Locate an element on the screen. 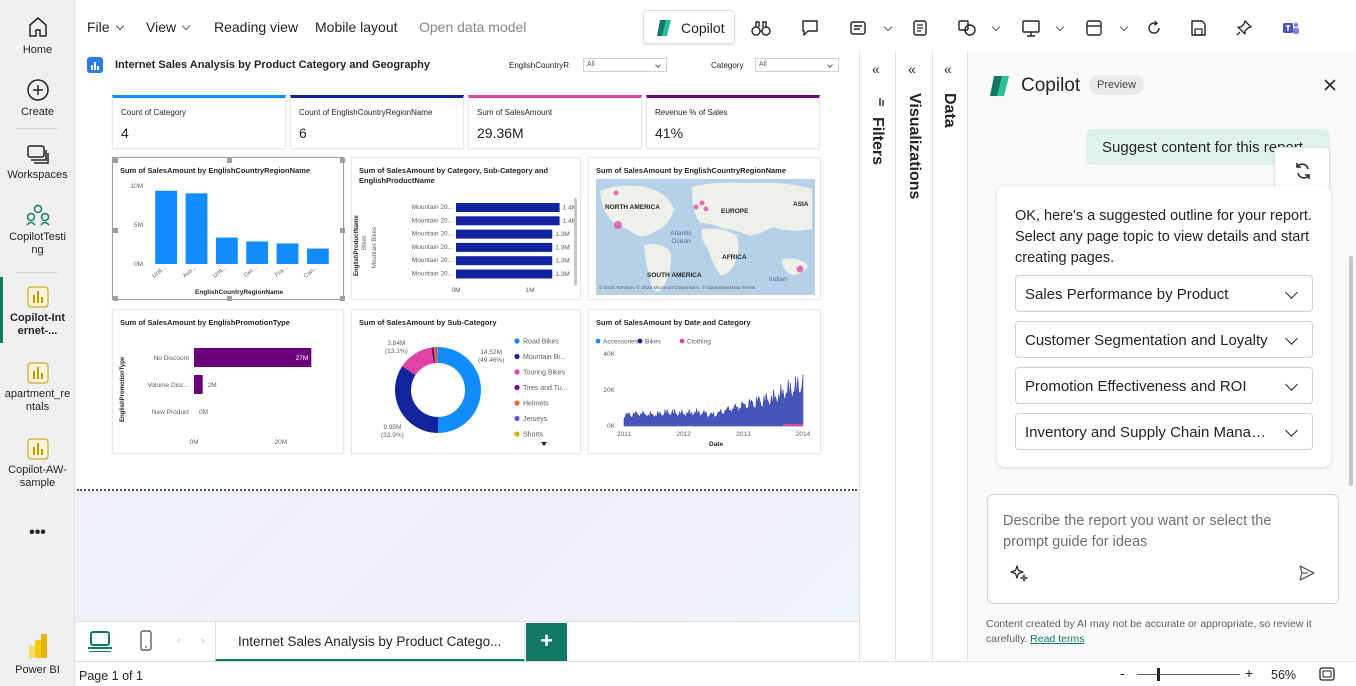  pin-icon is located at coordinates (1244, 28).